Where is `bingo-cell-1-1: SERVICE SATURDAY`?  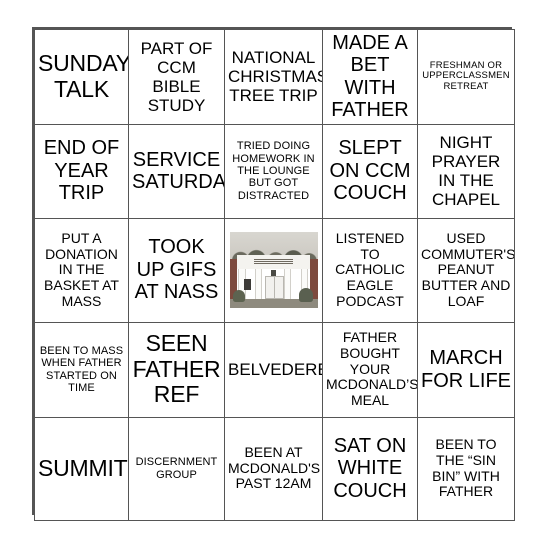
bingo-cell-1-1: SERVICE SATURDAY is located at coordinates (176, 171).